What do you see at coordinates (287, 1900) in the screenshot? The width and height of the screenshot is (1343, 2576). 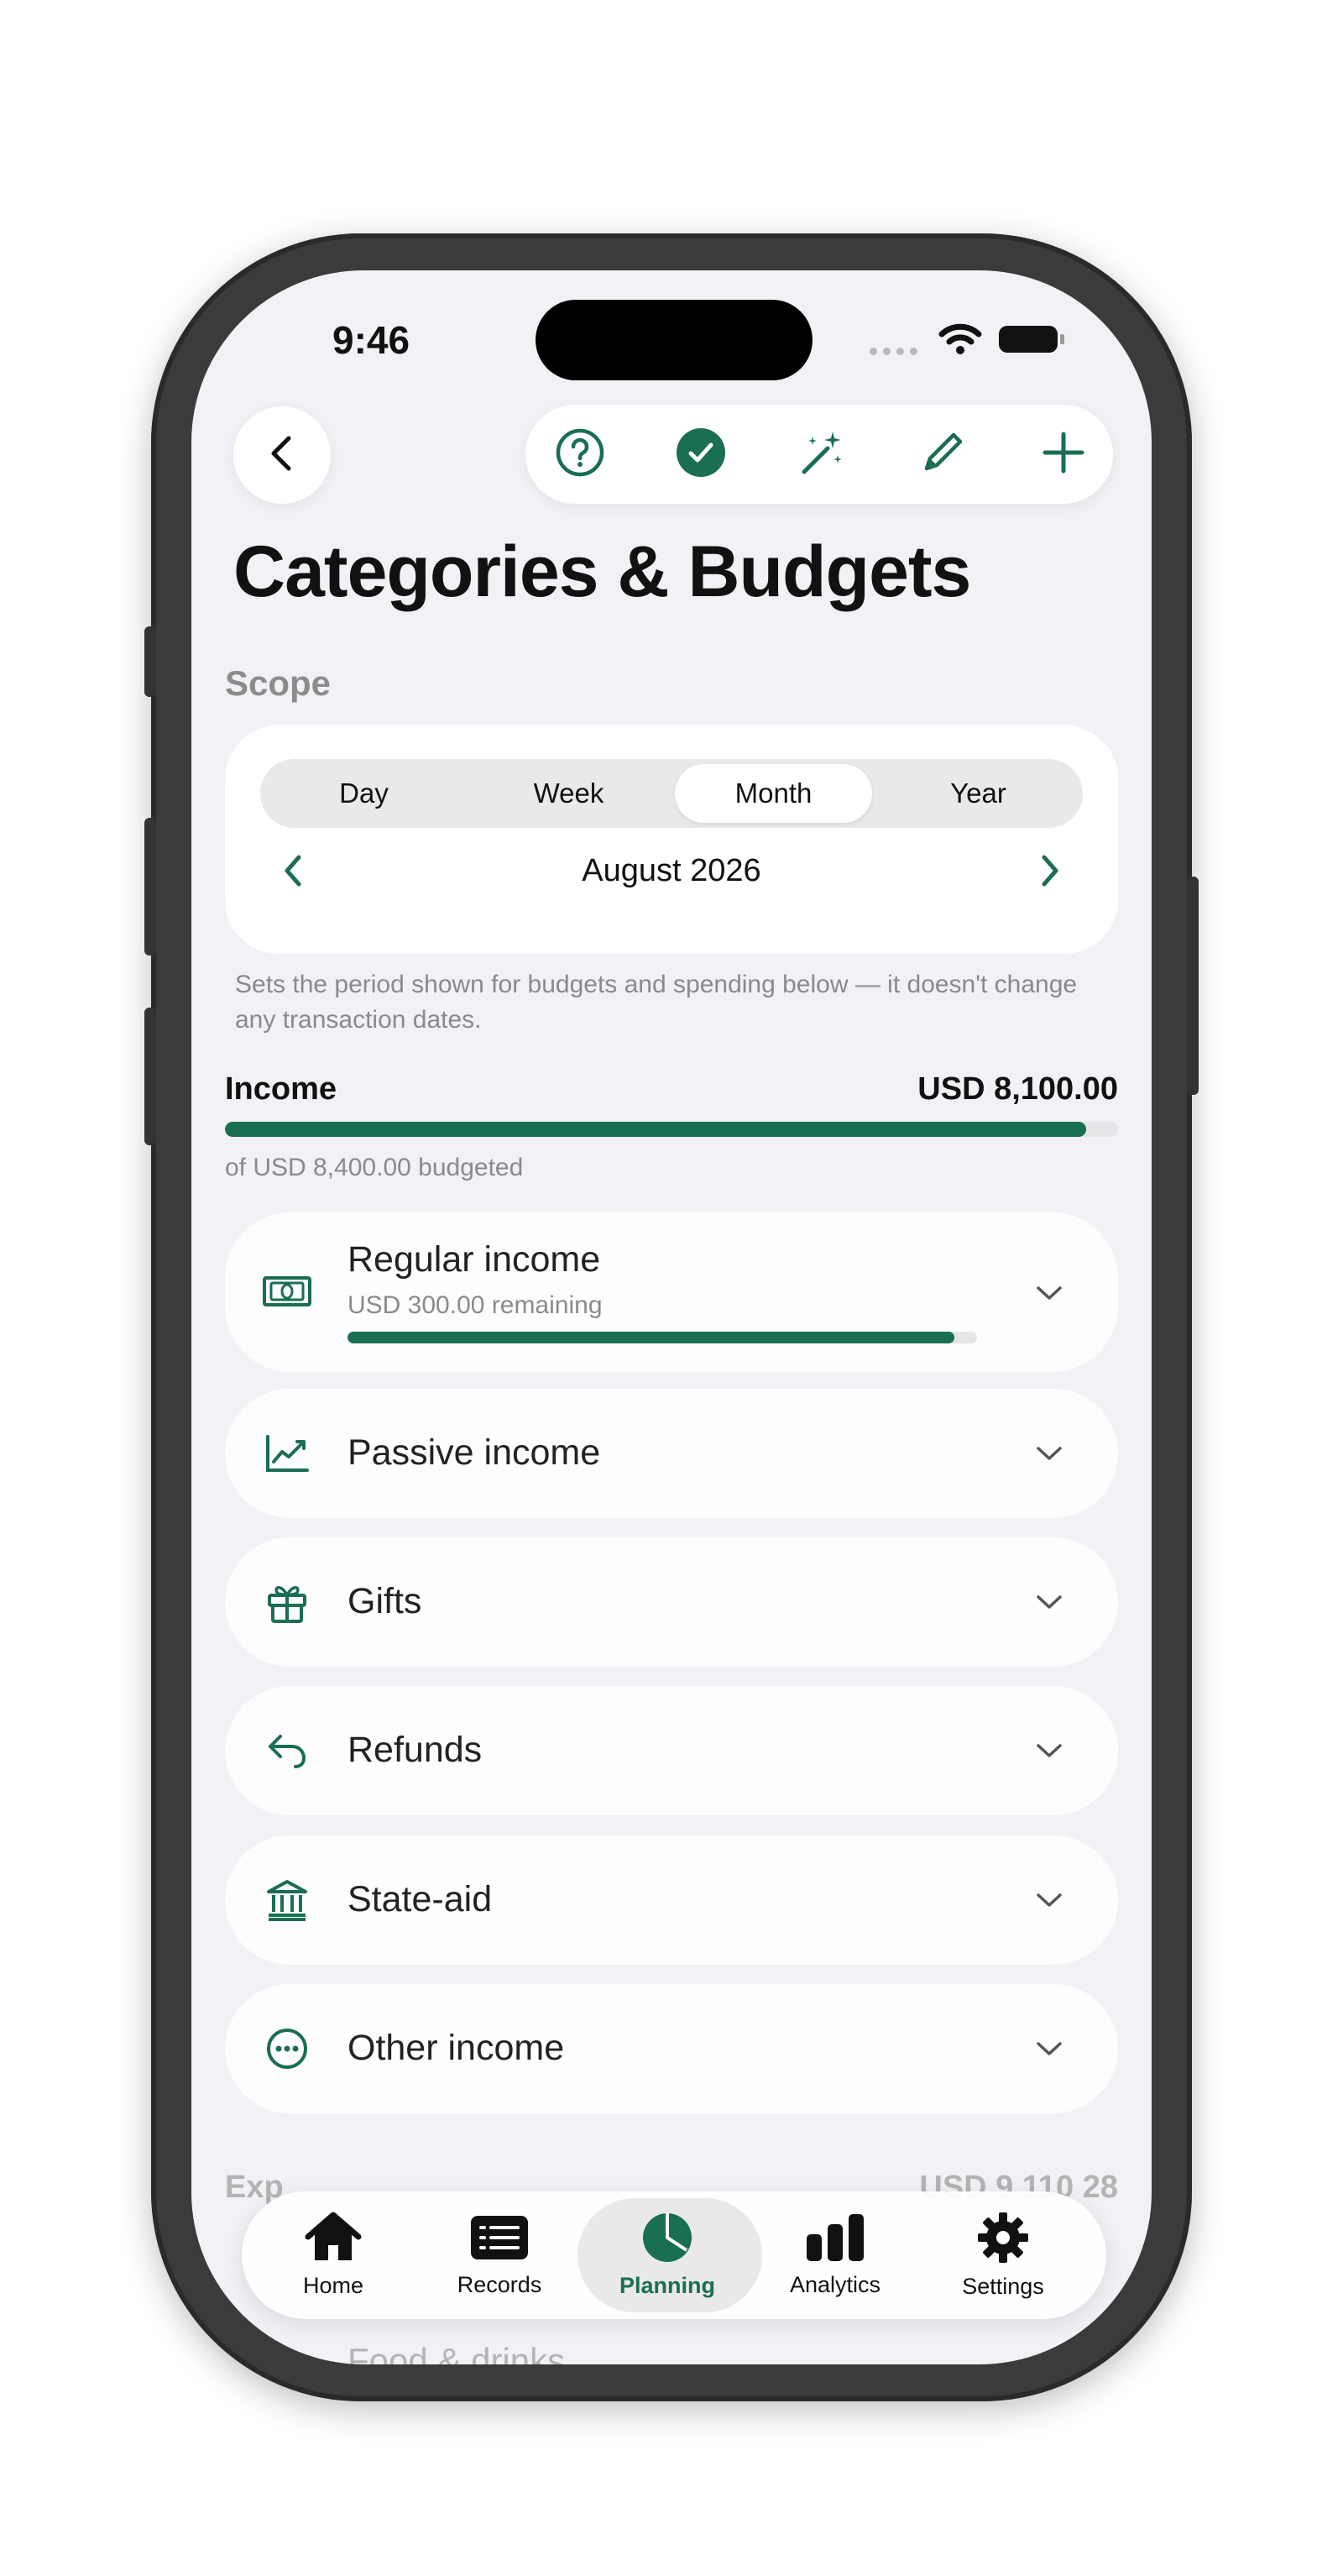 I see `bank-icon` at bounding box center [287, 1900].